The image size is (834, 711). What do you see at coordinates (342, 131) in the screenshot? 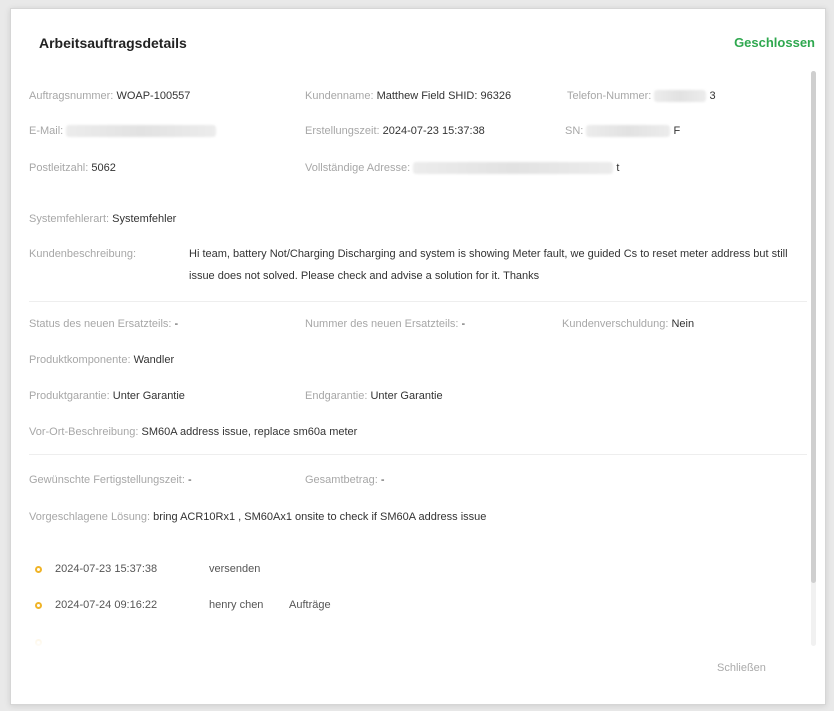
I see `created-label: Erstellungszeit:` at bounding box center [342, 131].